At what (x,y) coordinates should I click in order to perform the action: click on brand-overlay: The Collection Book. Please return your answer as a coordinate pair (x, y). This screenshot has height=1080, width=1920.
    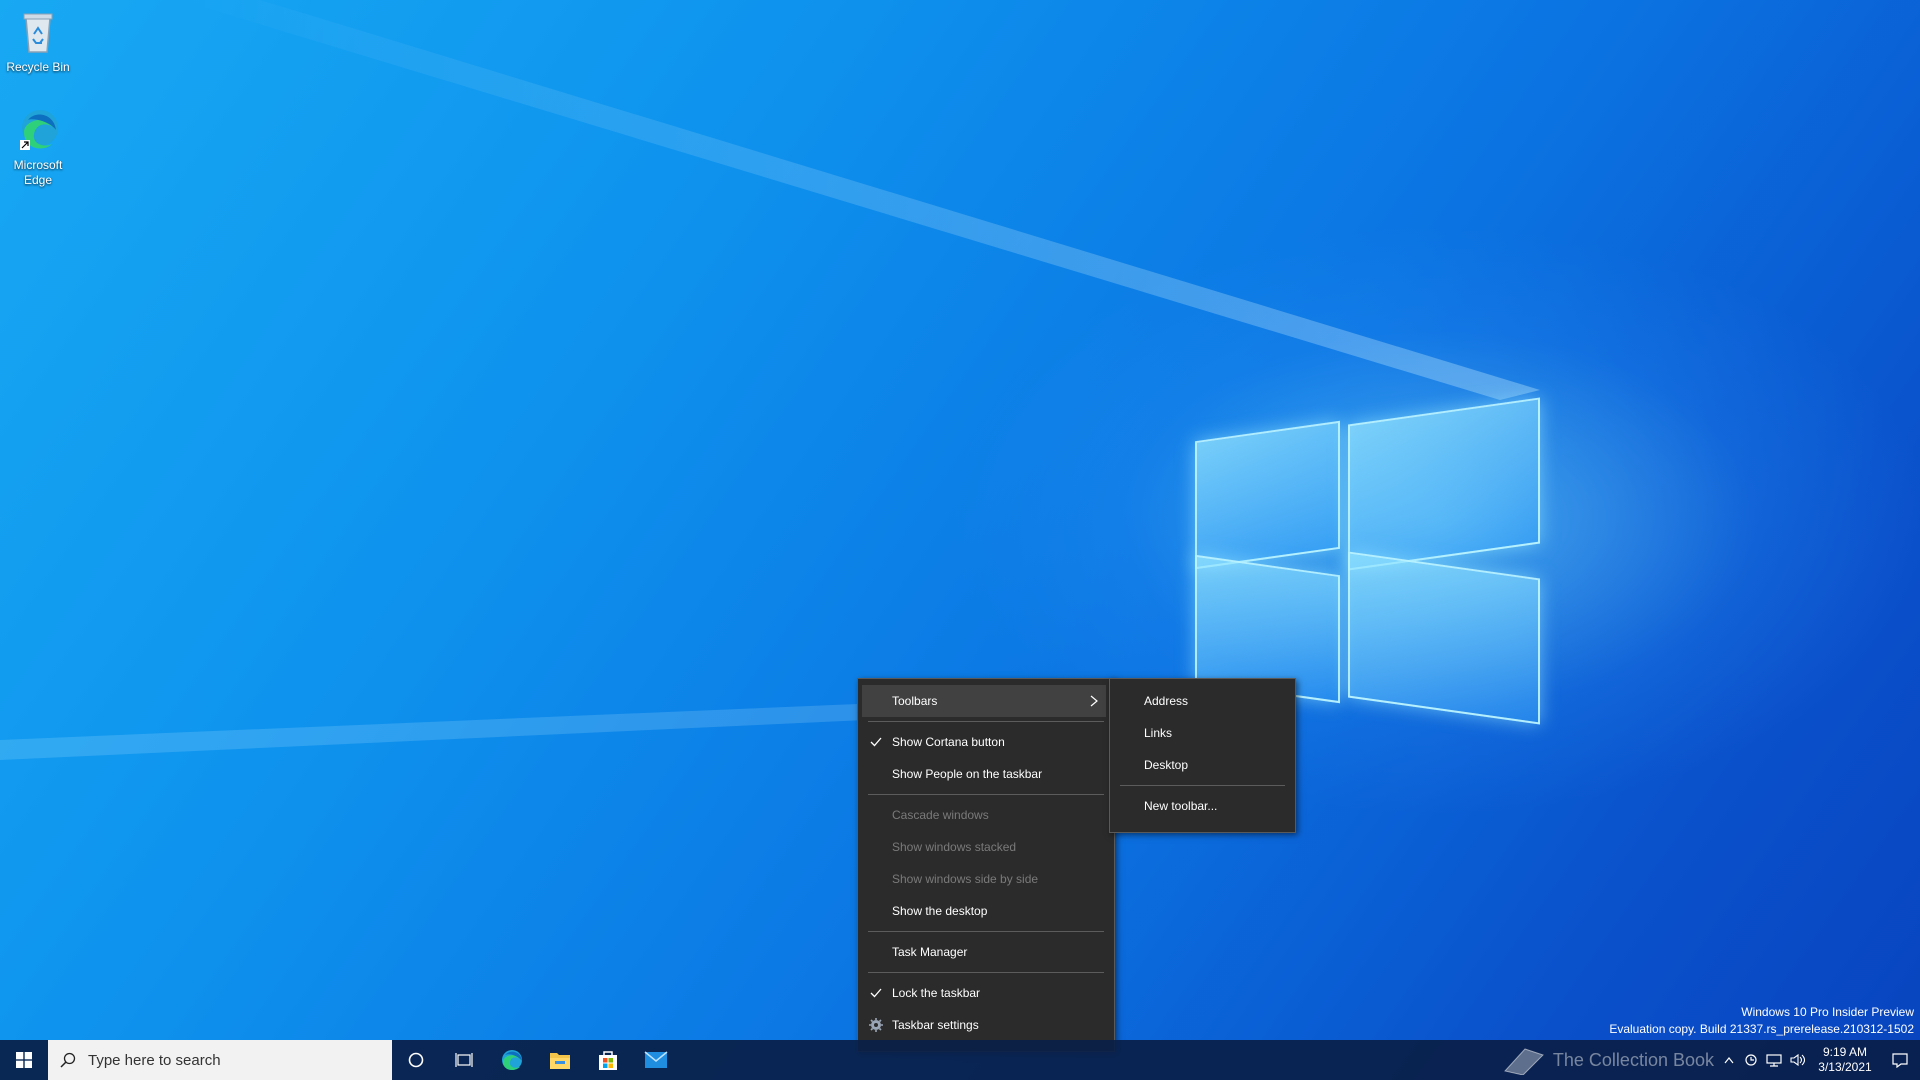
    Looking at the image, I should click on (1607, 1060).